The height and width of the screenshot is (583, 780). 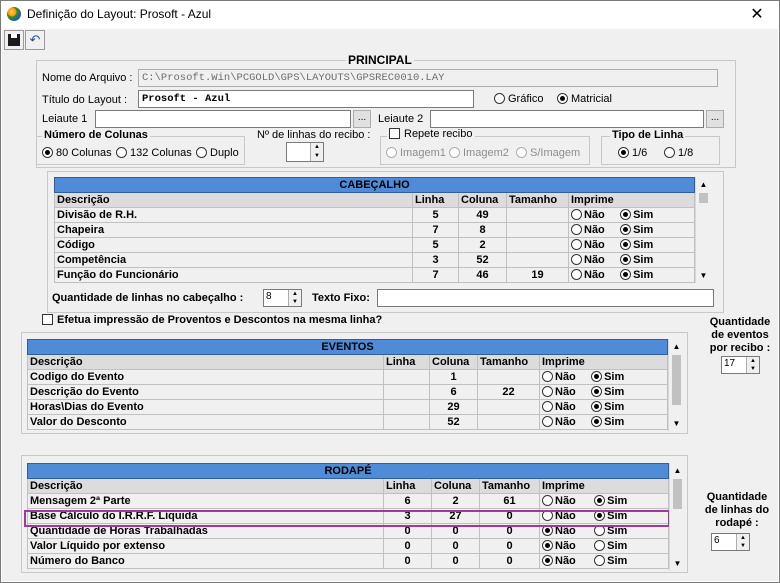 What do you see at coordinates (407, 501) in the screenshot?
I see `cell-linha: 6` at bounding box center [407, 501].